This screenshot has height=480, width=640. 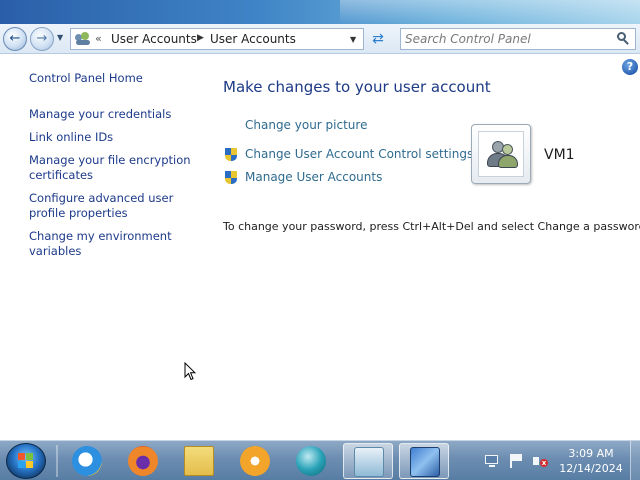 I want to click on change-picture-link: Change your picture, so click(x=306, y=125).